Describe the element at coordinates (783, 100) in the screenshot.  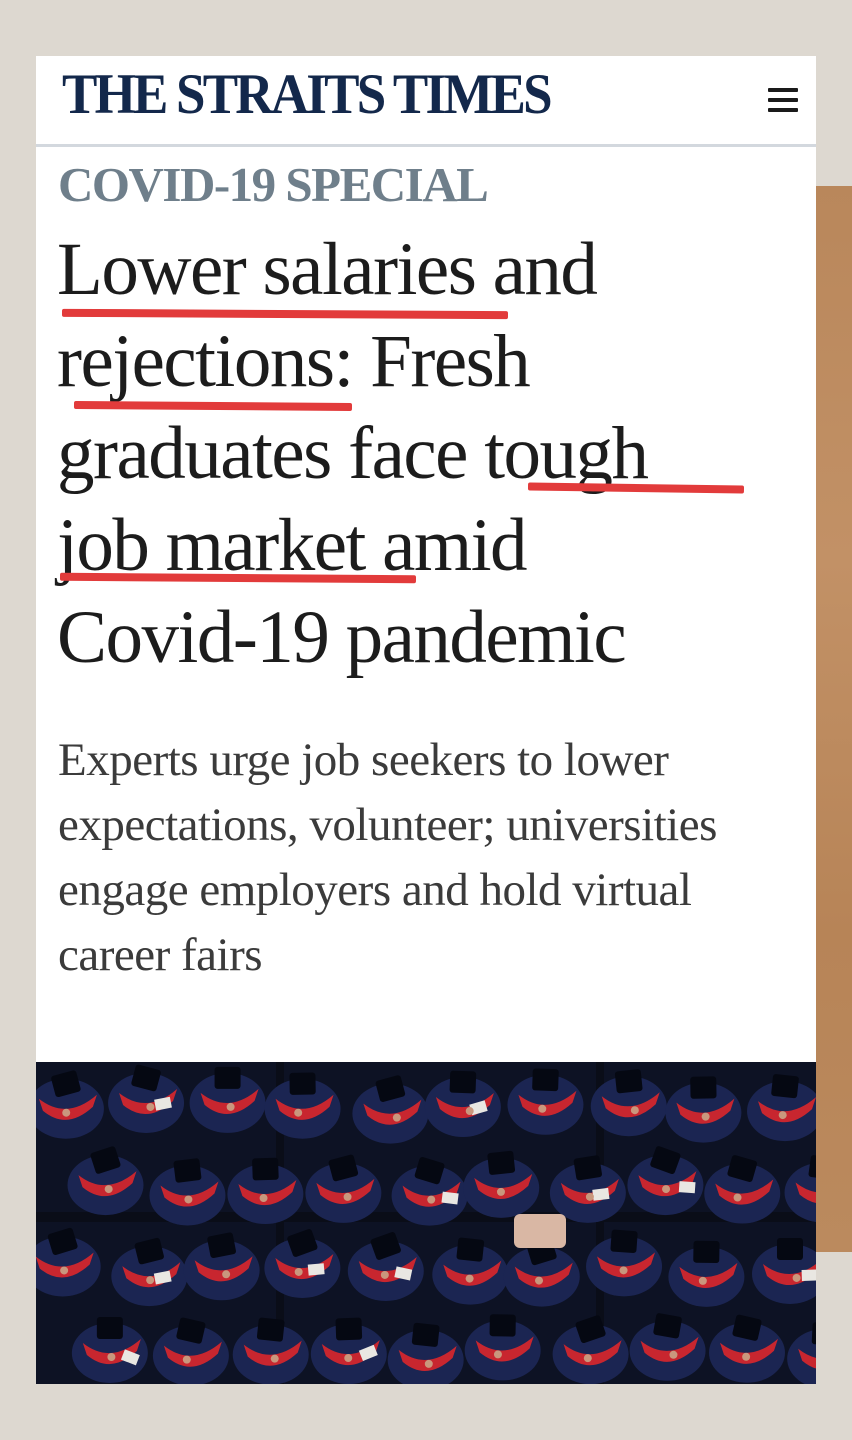
I see `hamburger-menu-icon` at that location.